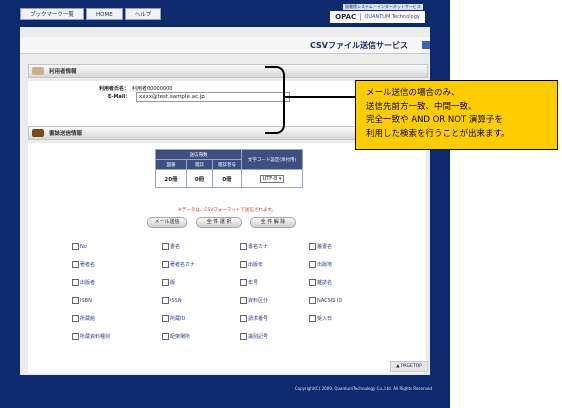 The height and width of the screenshot is (408, 562). I want to click on field-checkbox: 著者名カナ, so click(178, 264).